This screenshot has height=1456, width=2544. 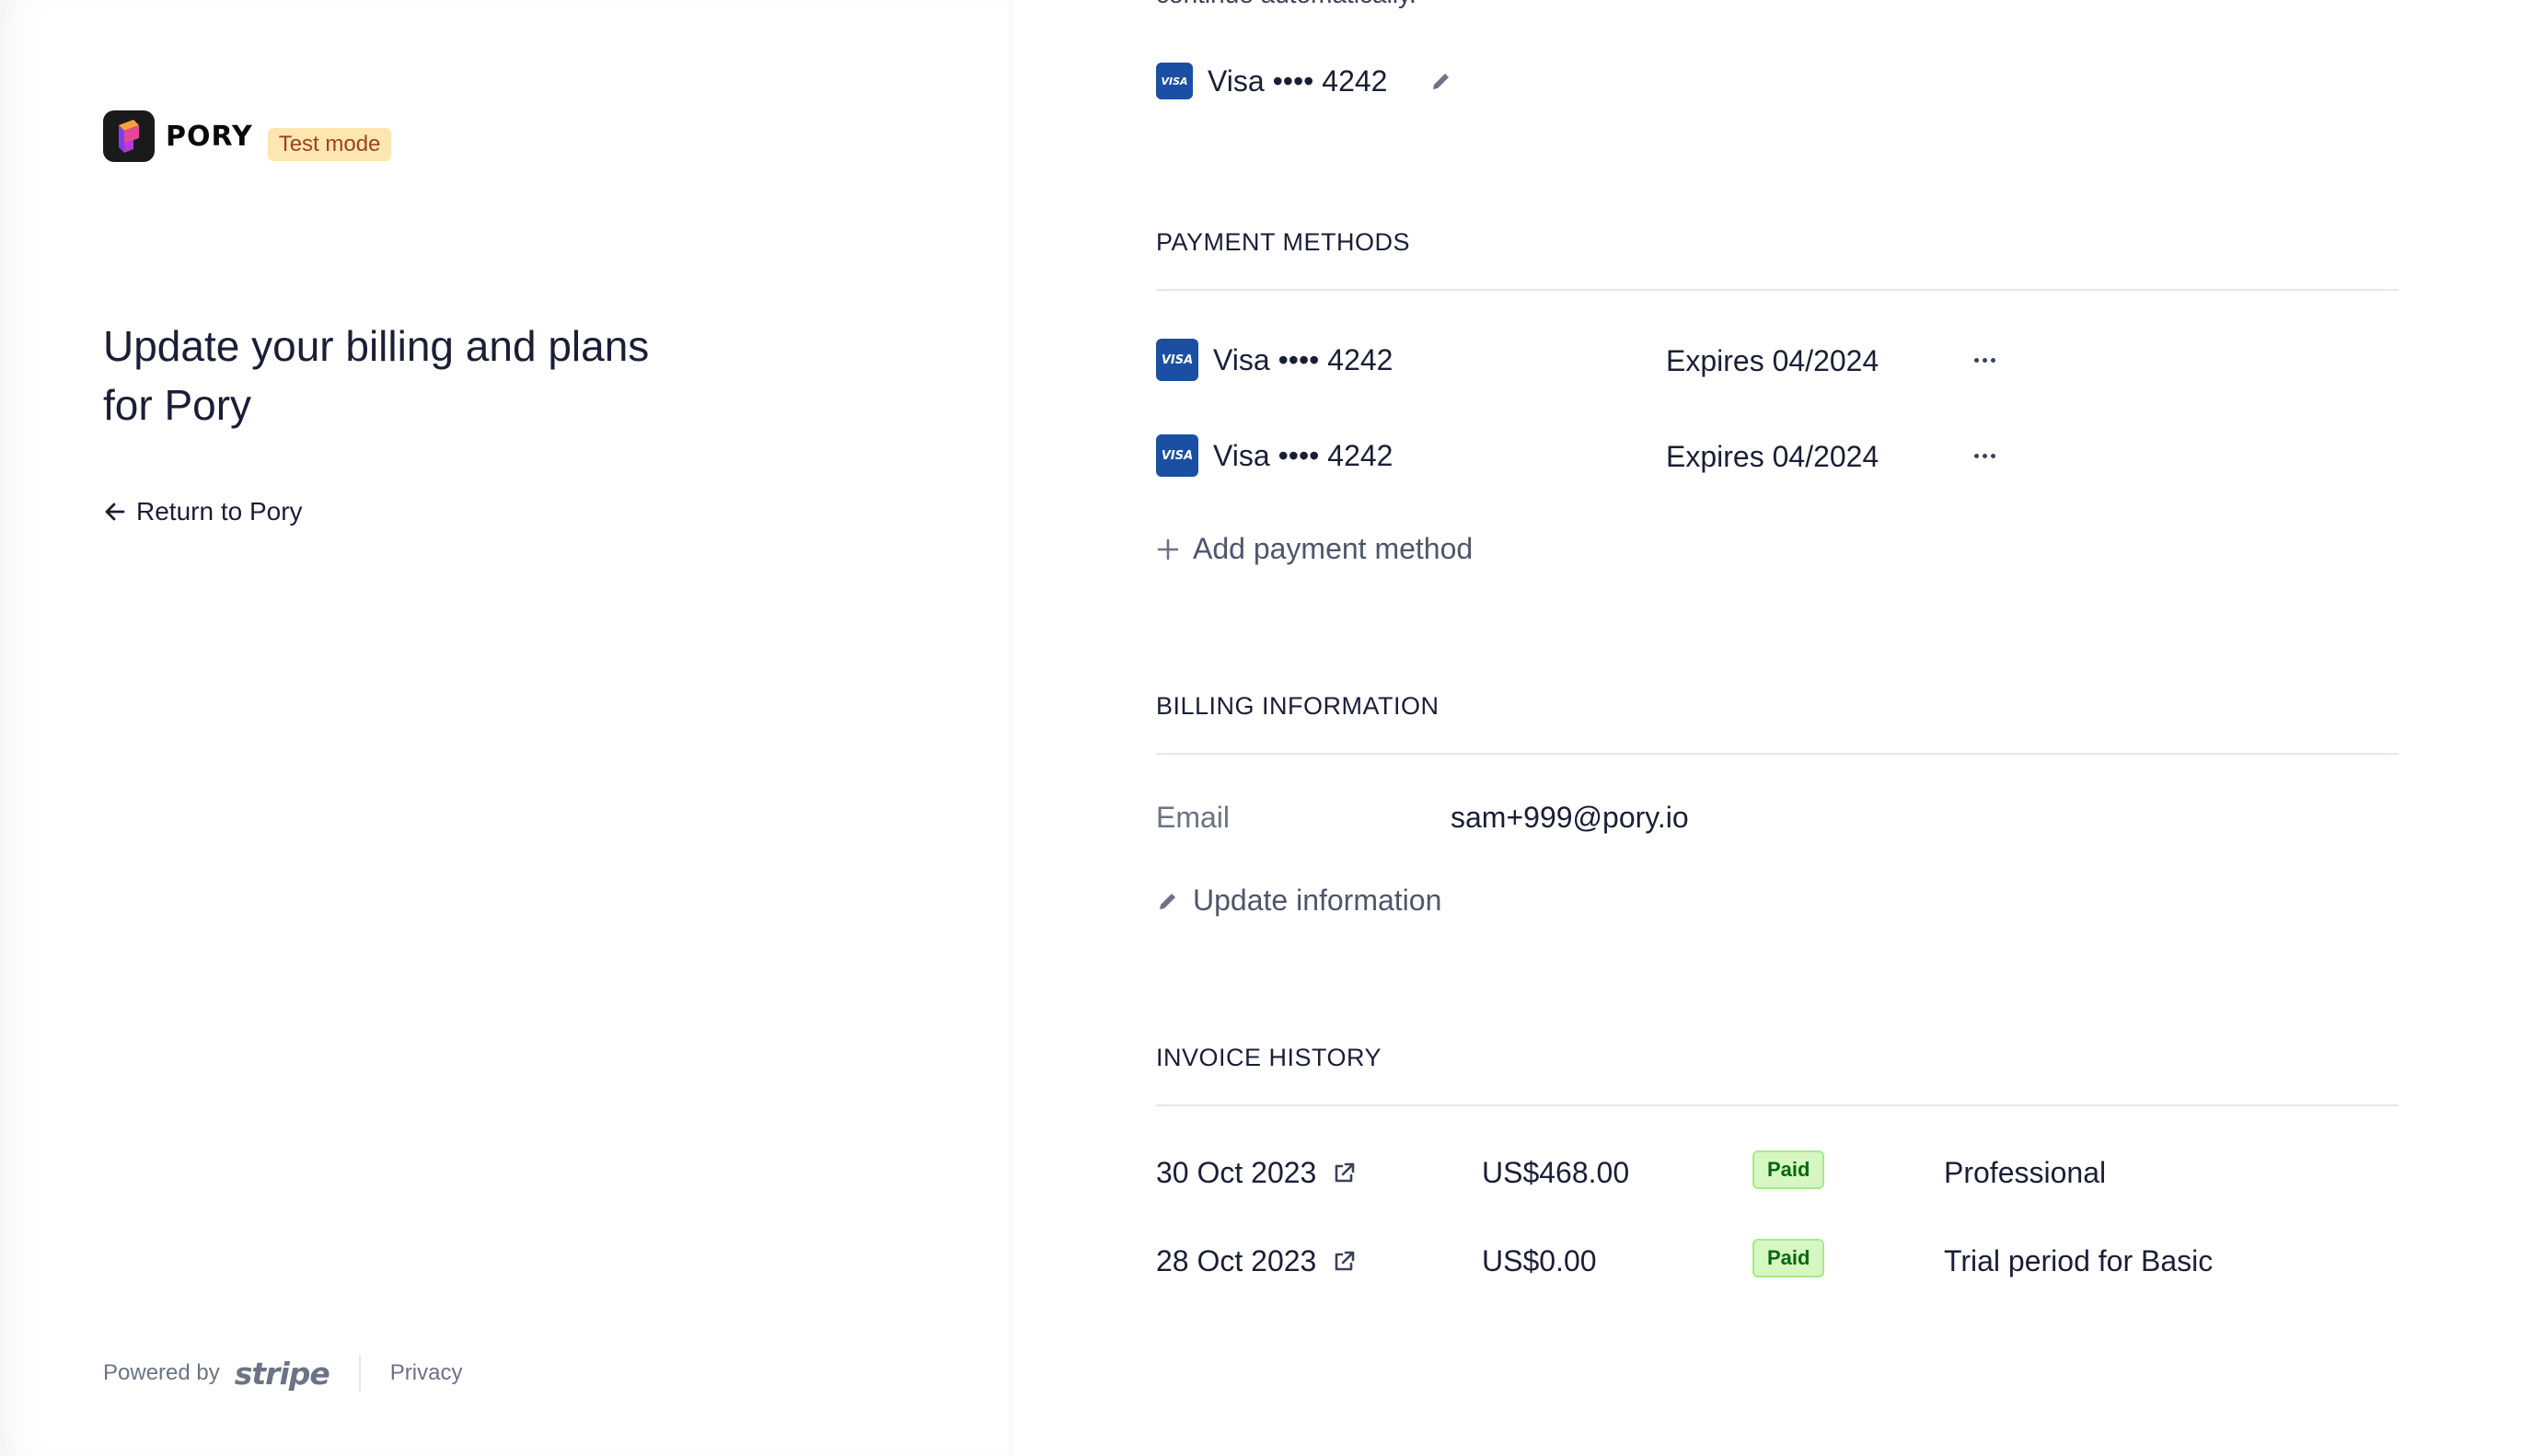 I want to click on brand: PORY Test mode, so click(x=247, y=136).